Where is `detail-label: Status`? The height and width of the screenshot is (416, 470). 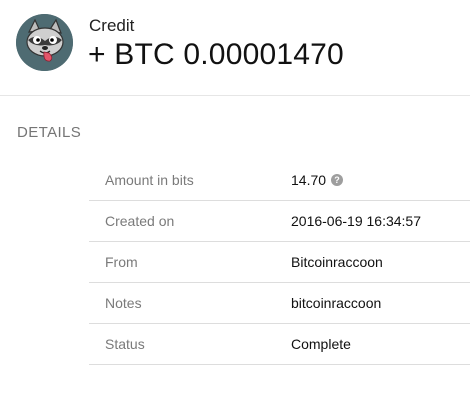 detail-label: Status is located at coordinates (125, 344).